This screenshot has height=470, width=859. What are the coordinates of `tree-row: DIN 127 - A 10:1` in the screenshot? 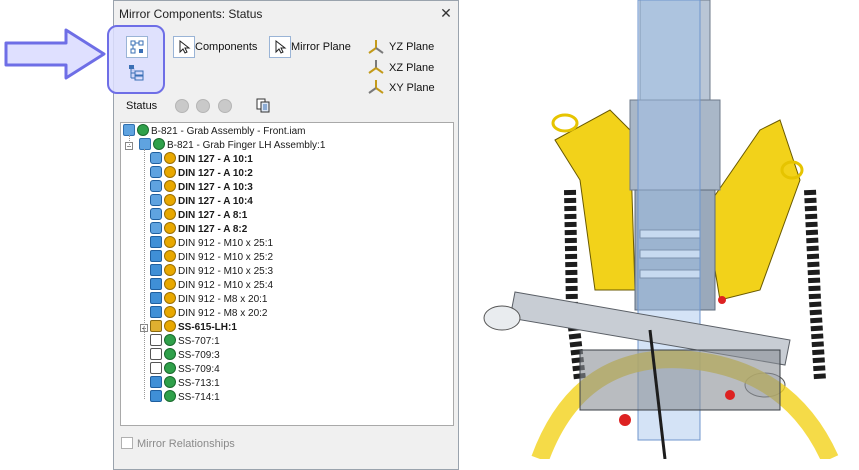 It's located at (201, 159).